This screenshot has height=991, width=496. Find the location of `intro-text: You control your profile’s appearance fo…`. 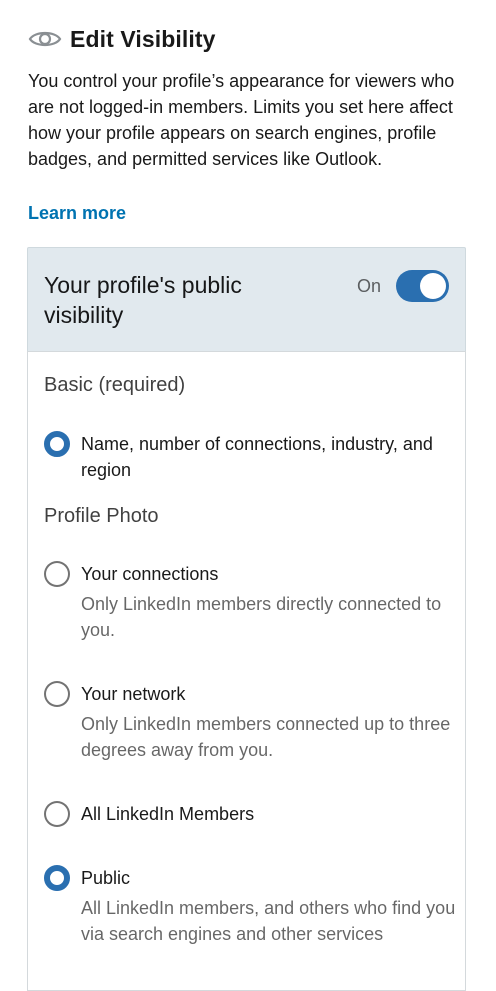

intro-text: You control your profile’s appearance fo… is located at coordinates (241, 120).